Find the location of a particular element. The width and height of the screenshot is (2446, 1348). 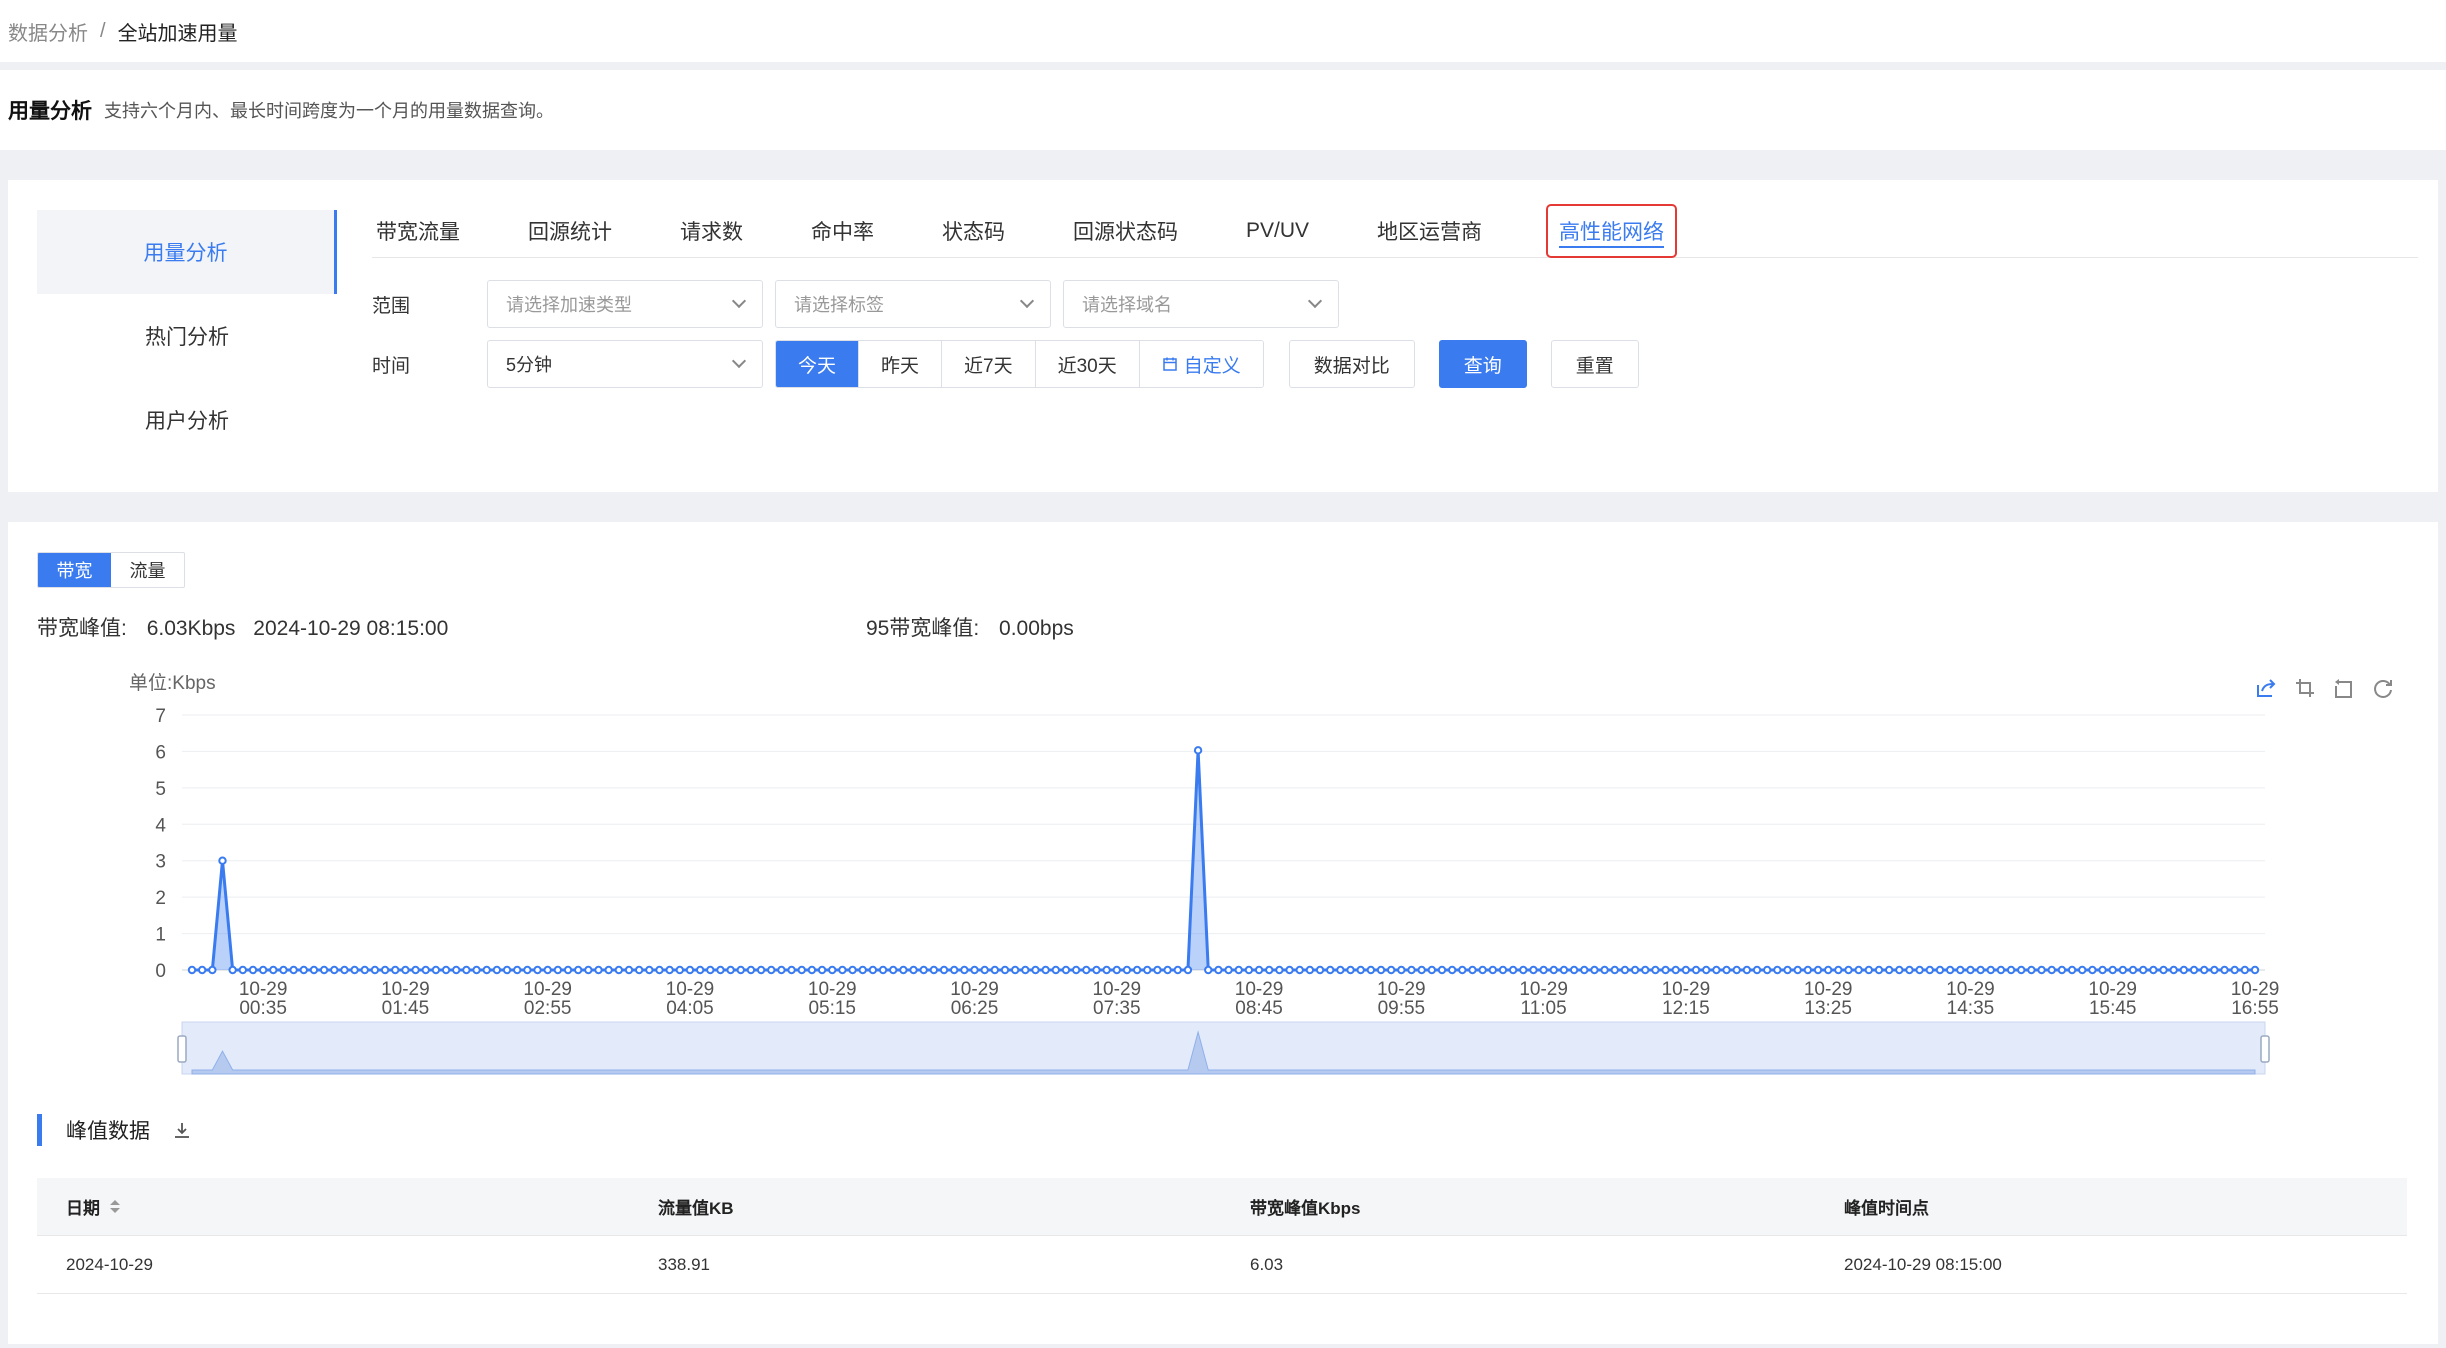

tag-select: 请选择标签 is located at coordinates (913, 304).